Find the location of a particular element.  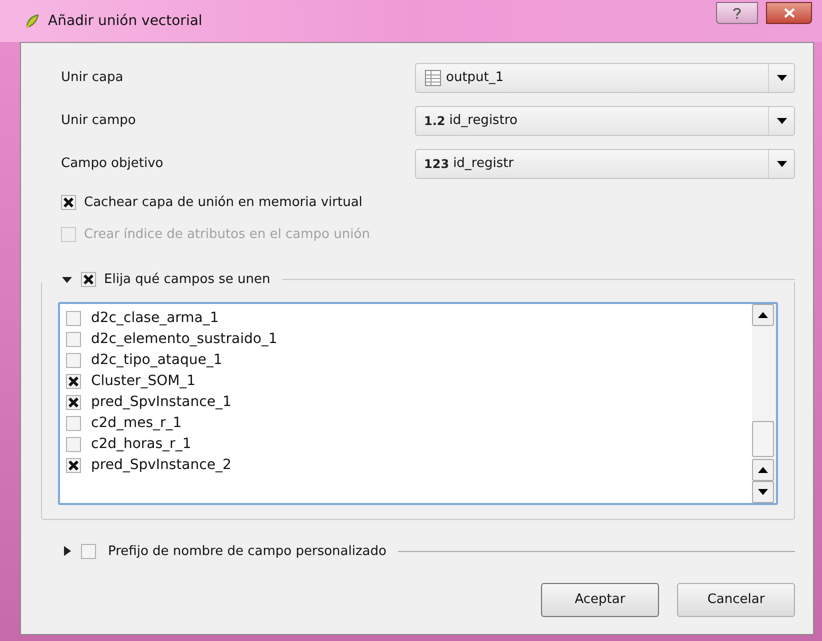

field-label: Unir capa is located at coordinates (92, 78).